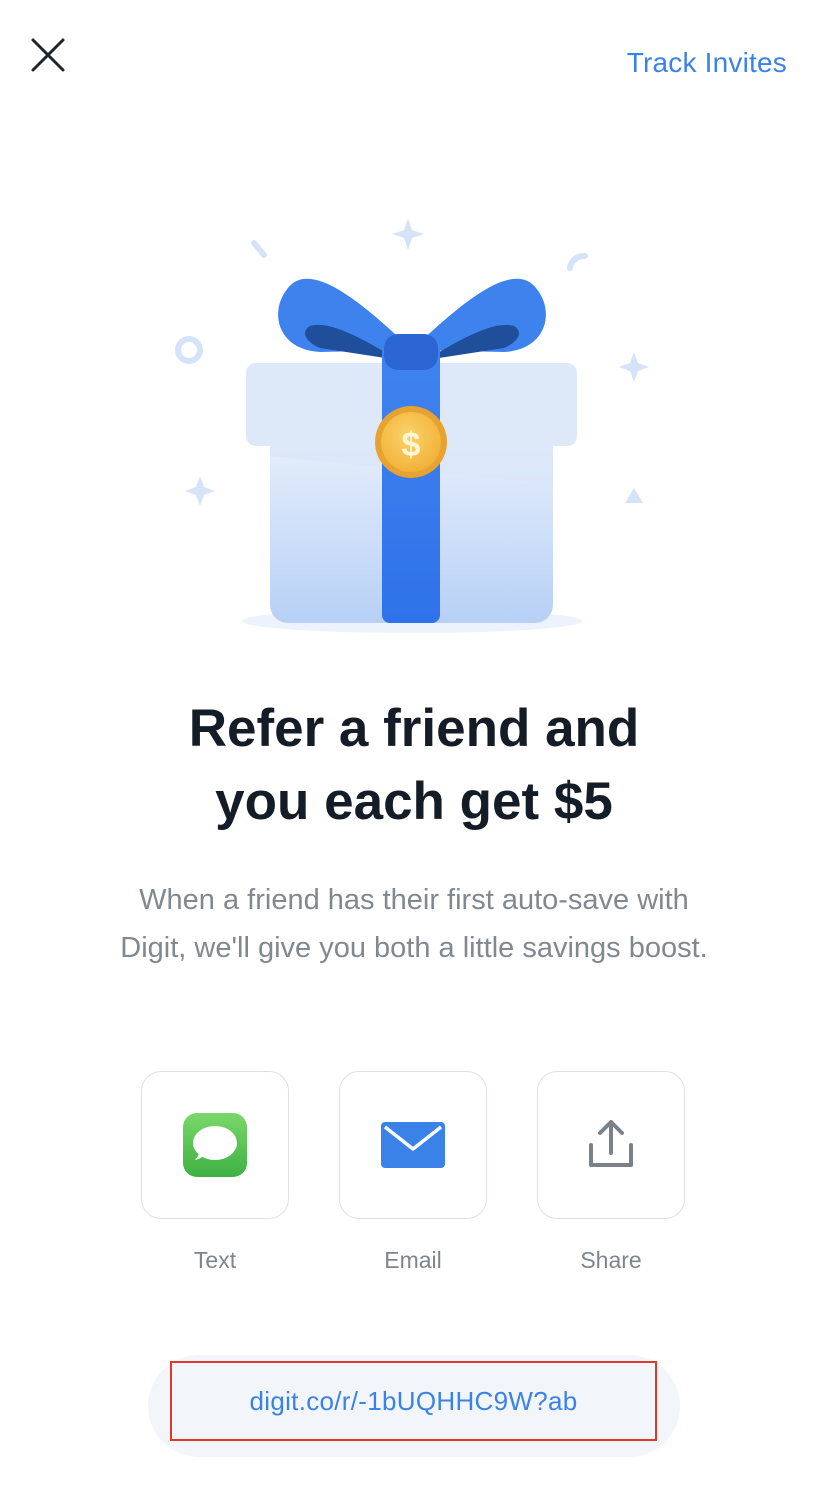 This screenshot has height=1511, width=828. I want to click on share-option-email: Email, so click(413, 1173).